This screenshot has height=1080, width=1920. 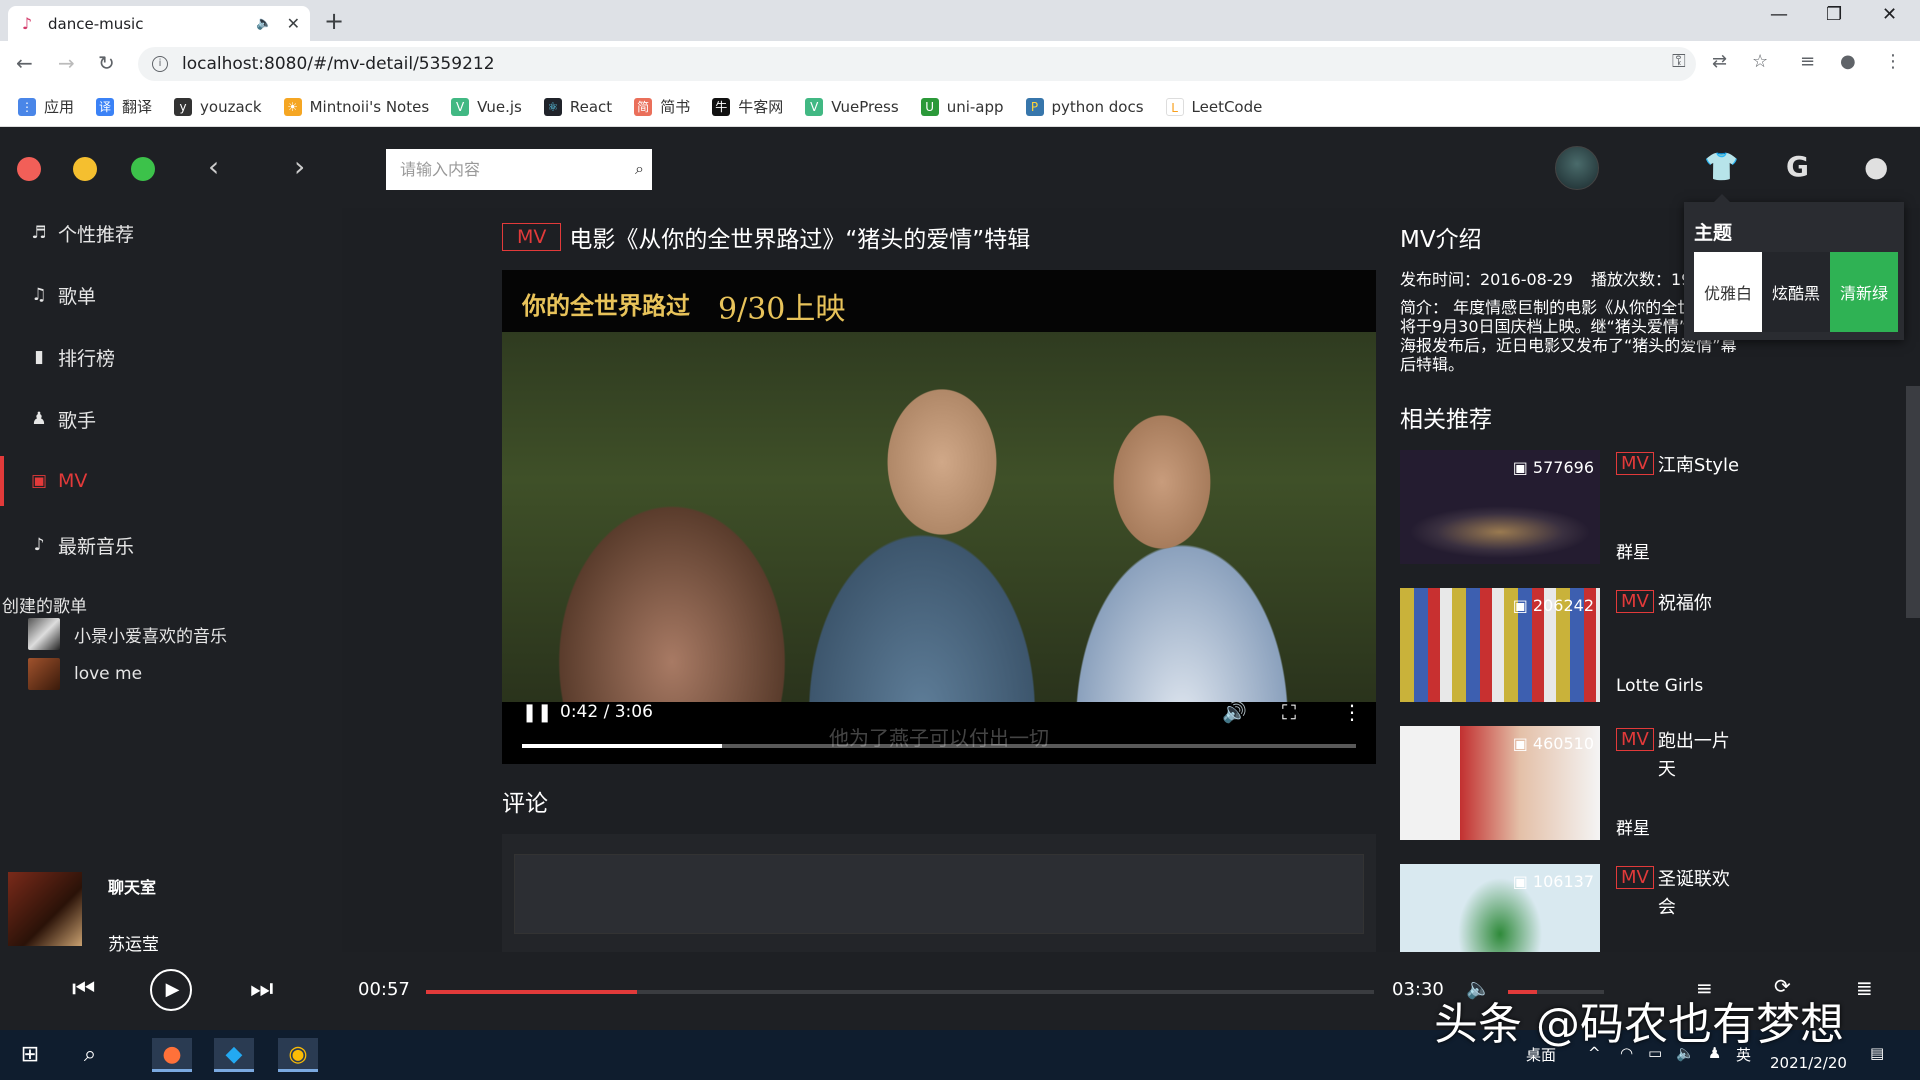 What do you see at coordinates (1234, 712) in the screenshot?
I see `volume-icon: 🔊` at bounding box center [1234, 712].